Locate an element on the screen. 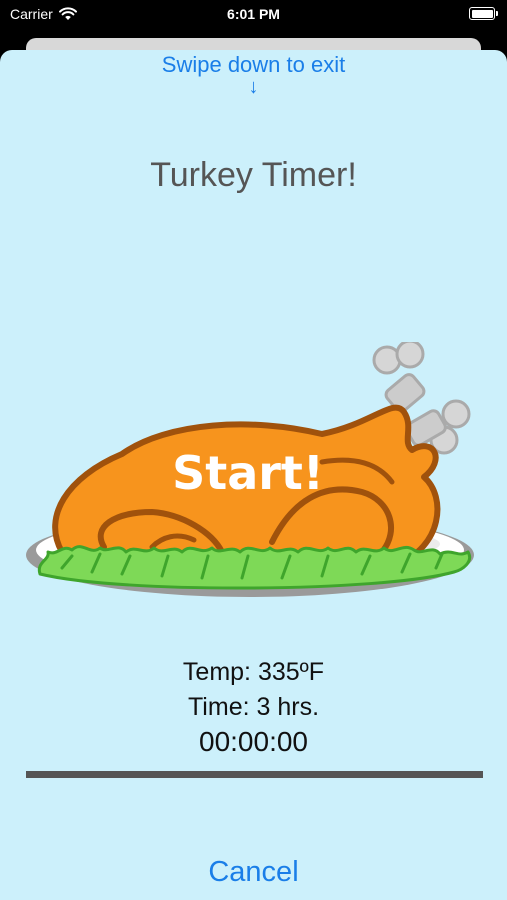 This screenshot has width=507, height=900. progress-fill is located at coordinates (254, 774).